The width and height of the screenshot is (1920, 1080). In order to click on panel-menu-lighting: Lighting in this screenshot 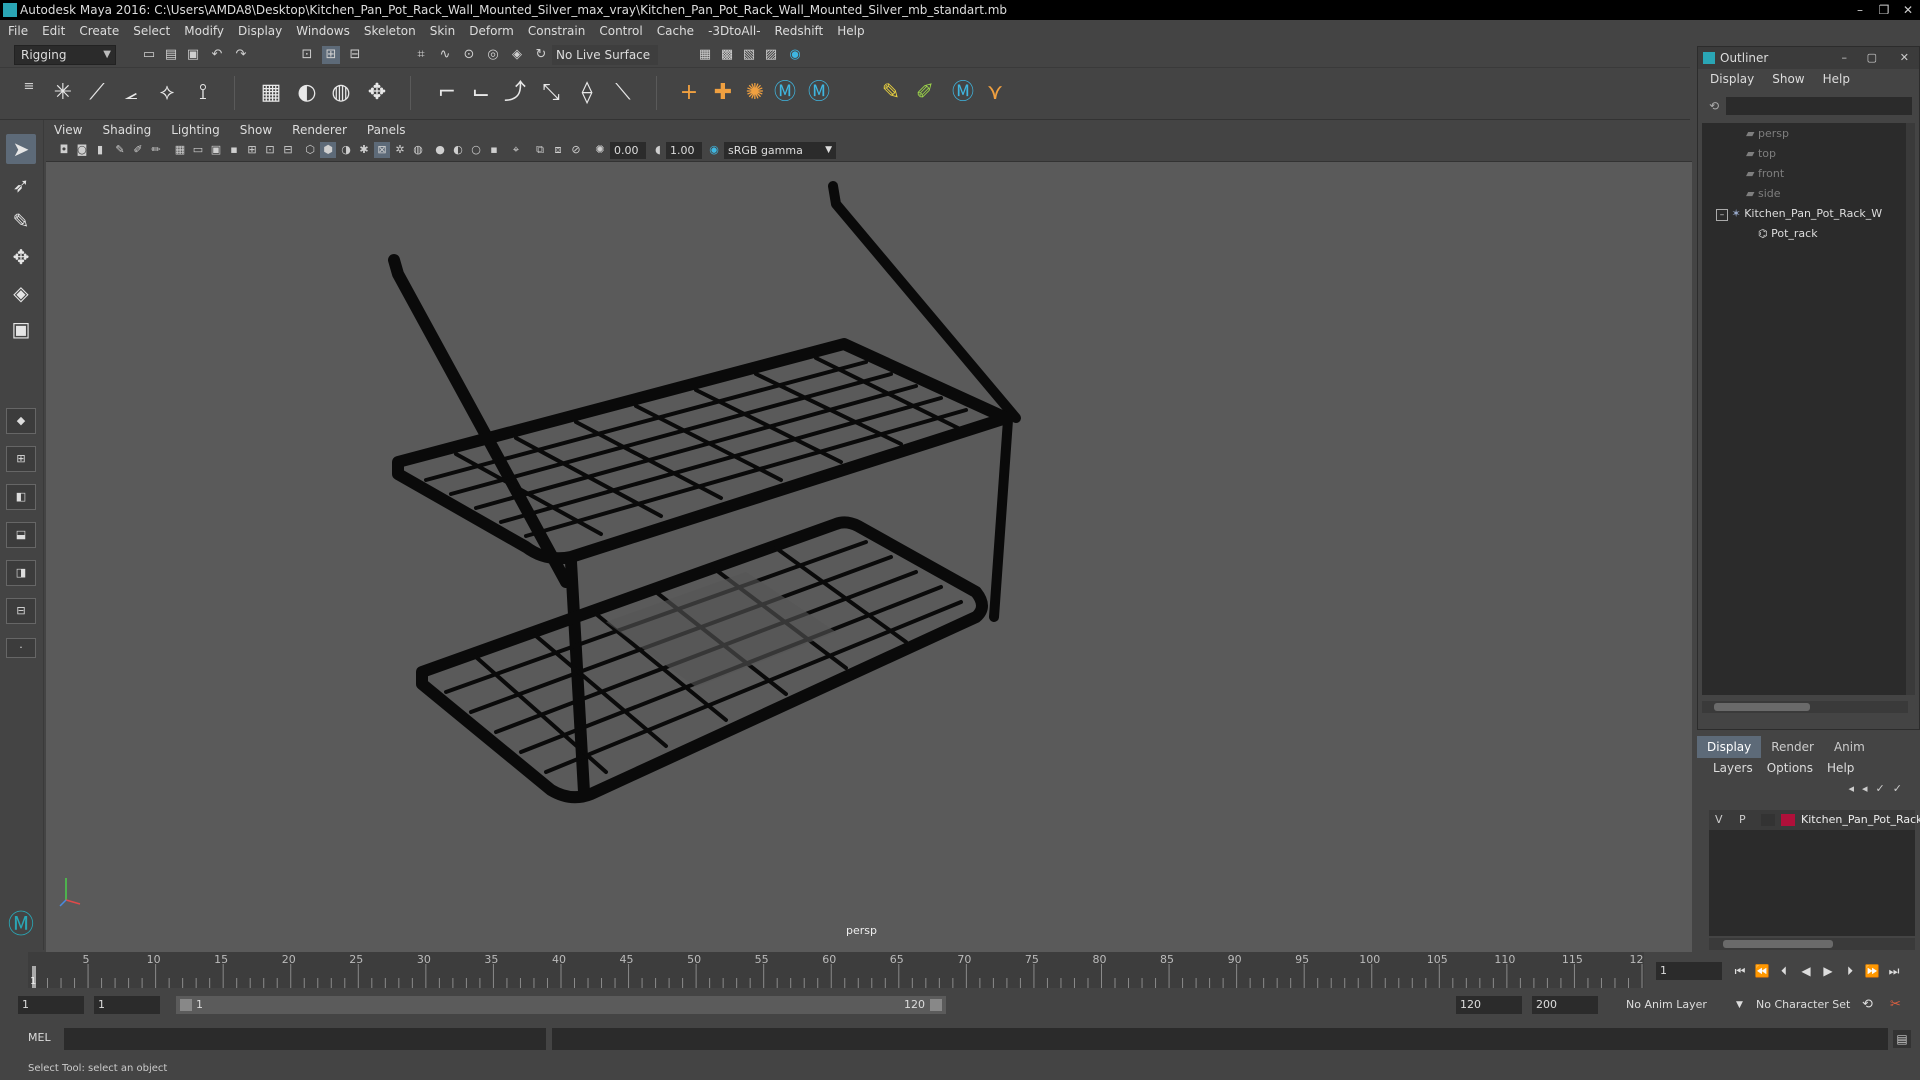, I will do `click(195, 130)`.